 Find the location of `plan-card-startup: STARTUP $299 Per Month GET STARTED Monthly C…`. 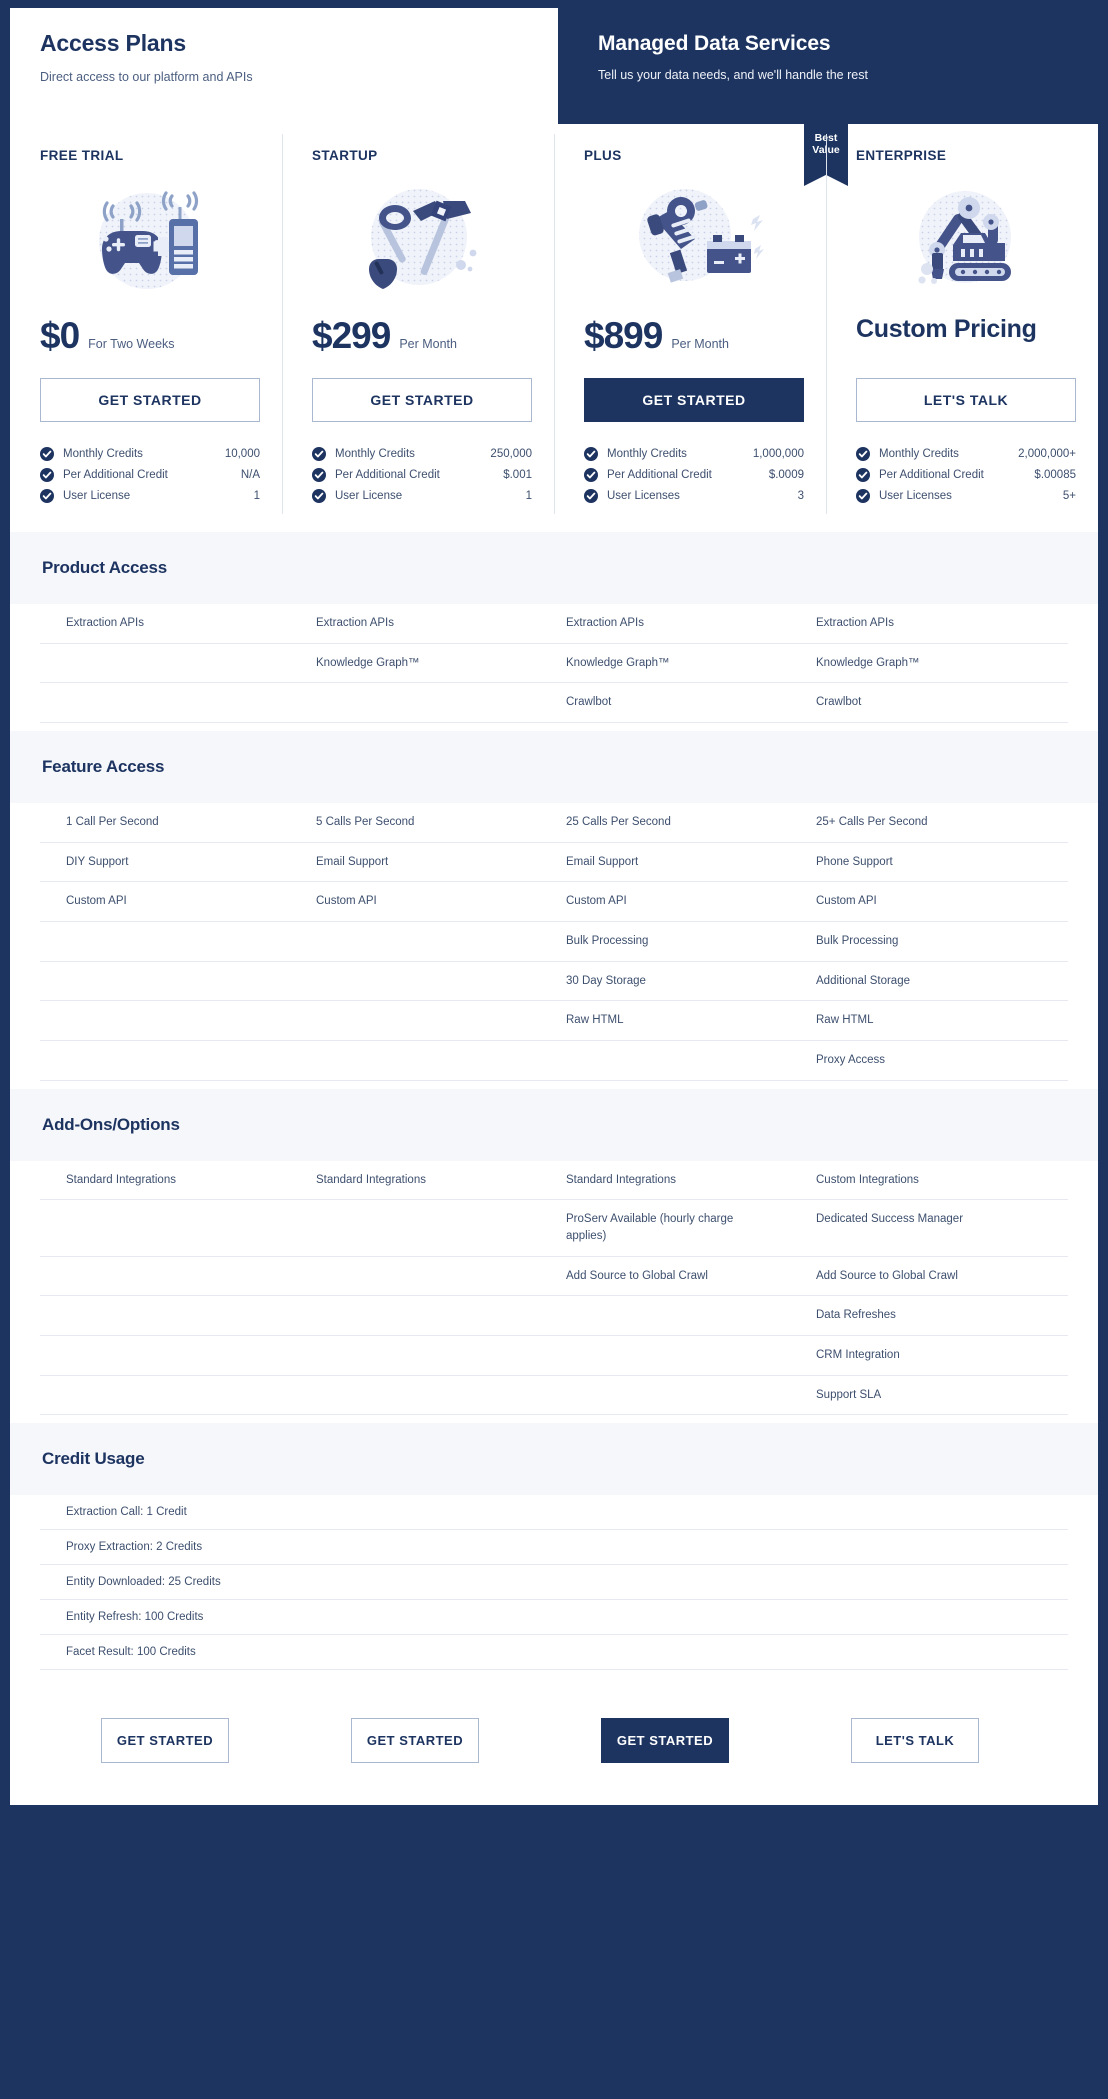

plan-card-startup: STARTUP $299 Per Month GET STARTED Monthly C… is located at coordinates (418, 326).